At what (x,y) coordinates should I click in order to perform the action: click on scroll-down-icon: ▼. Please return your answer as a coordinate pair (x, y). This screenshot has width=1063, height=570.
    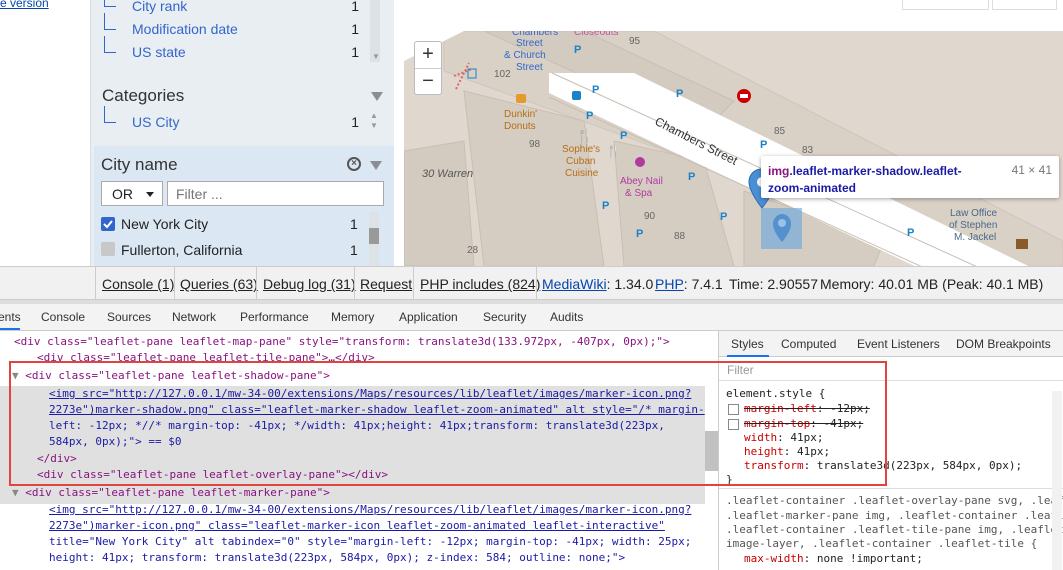
    Looking at the image, I should click on (376, 56).